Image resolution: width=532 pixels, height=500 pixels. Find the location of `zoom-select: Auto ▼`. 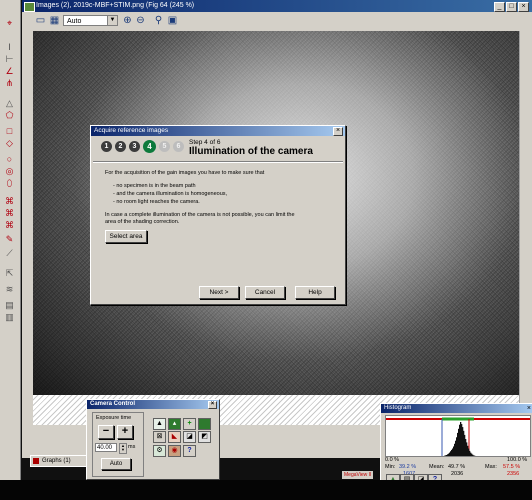

zoom-select: Auto ▼ is located at coordinates (90, 20).